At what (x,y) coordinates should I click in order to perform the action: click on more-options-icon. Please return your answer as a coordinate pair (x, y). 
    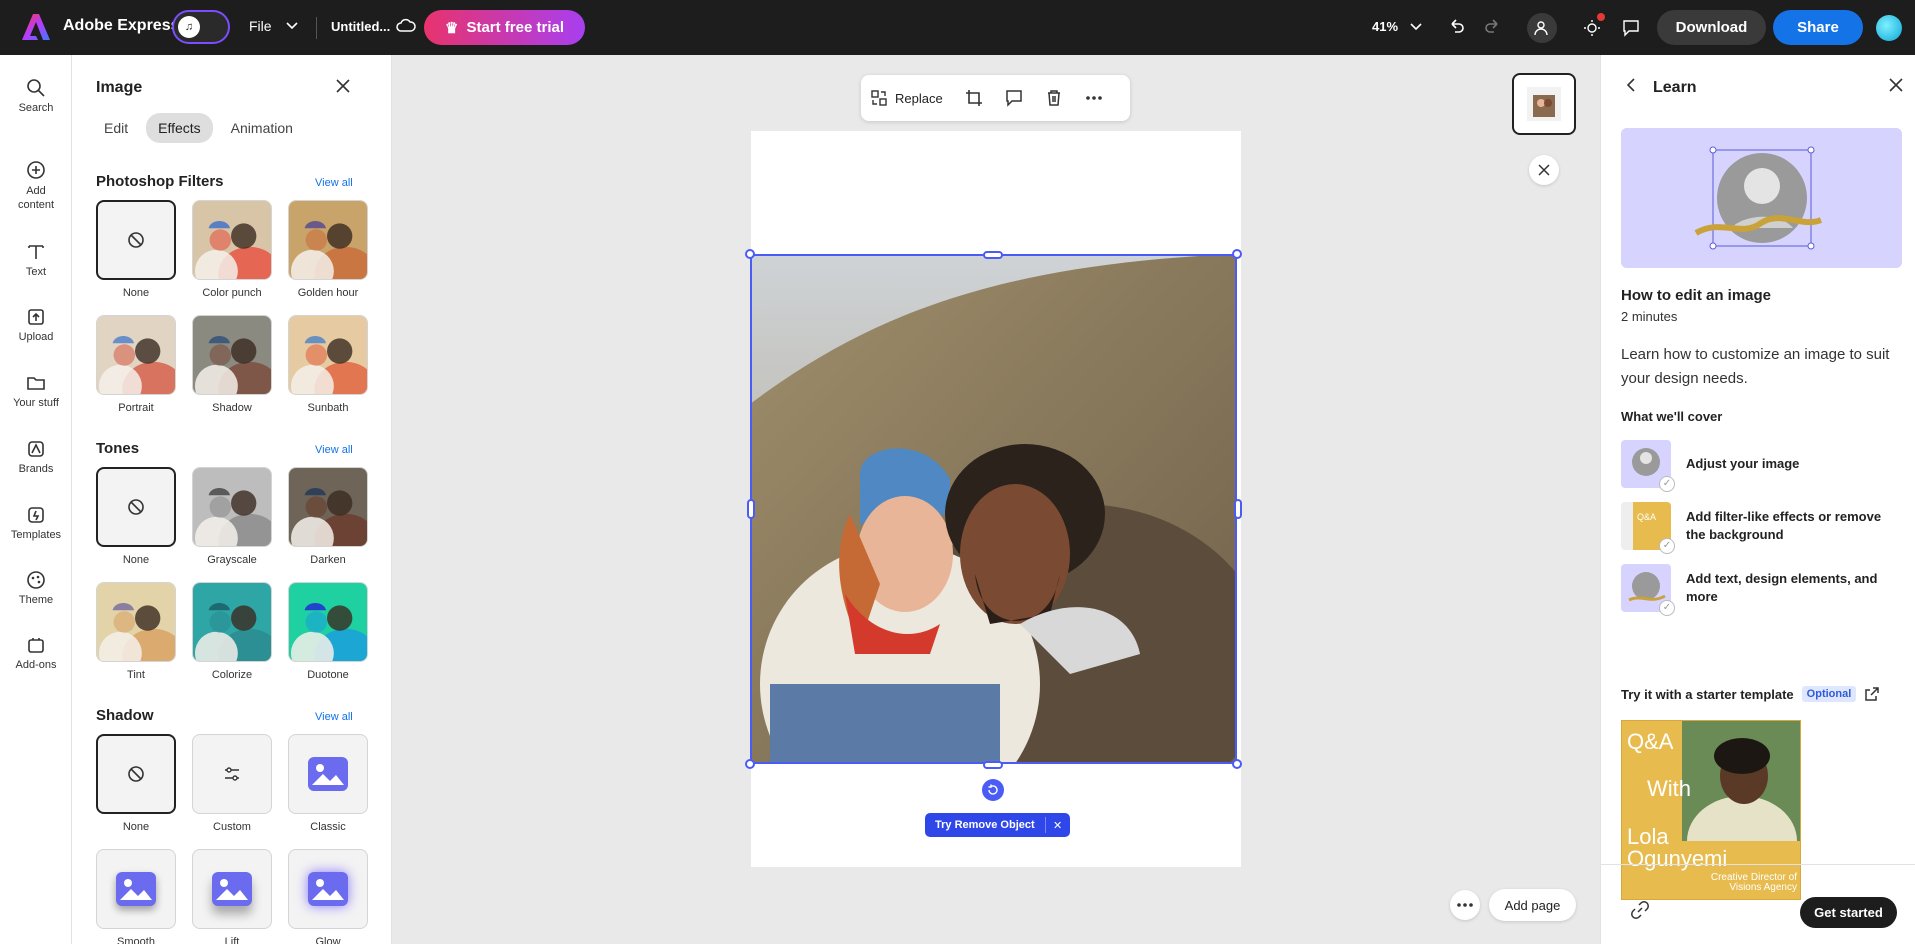
    Looking at the image, I should click on (1094, 98).